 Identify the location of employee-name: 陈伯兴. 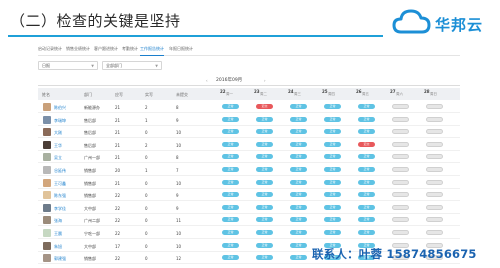
(60, 108).